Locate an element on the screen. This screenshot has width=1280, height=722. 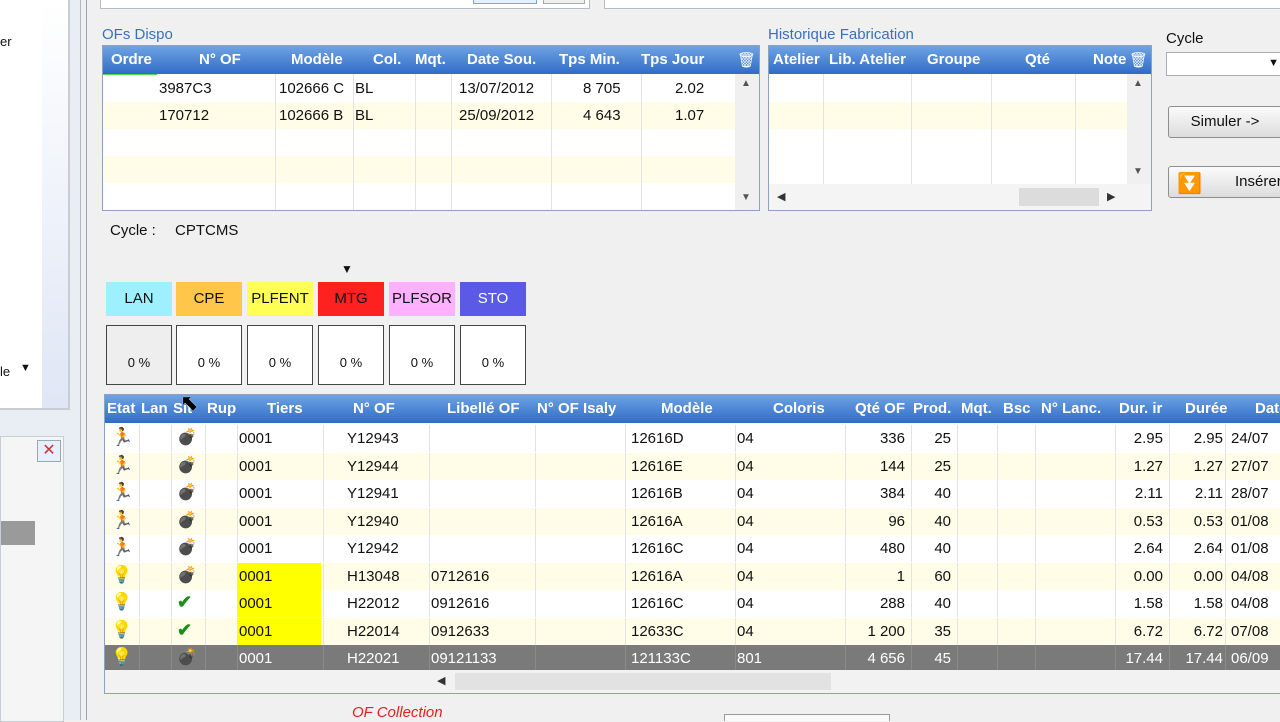
col-groupe: Groupe is located at coordinates (953, 59).